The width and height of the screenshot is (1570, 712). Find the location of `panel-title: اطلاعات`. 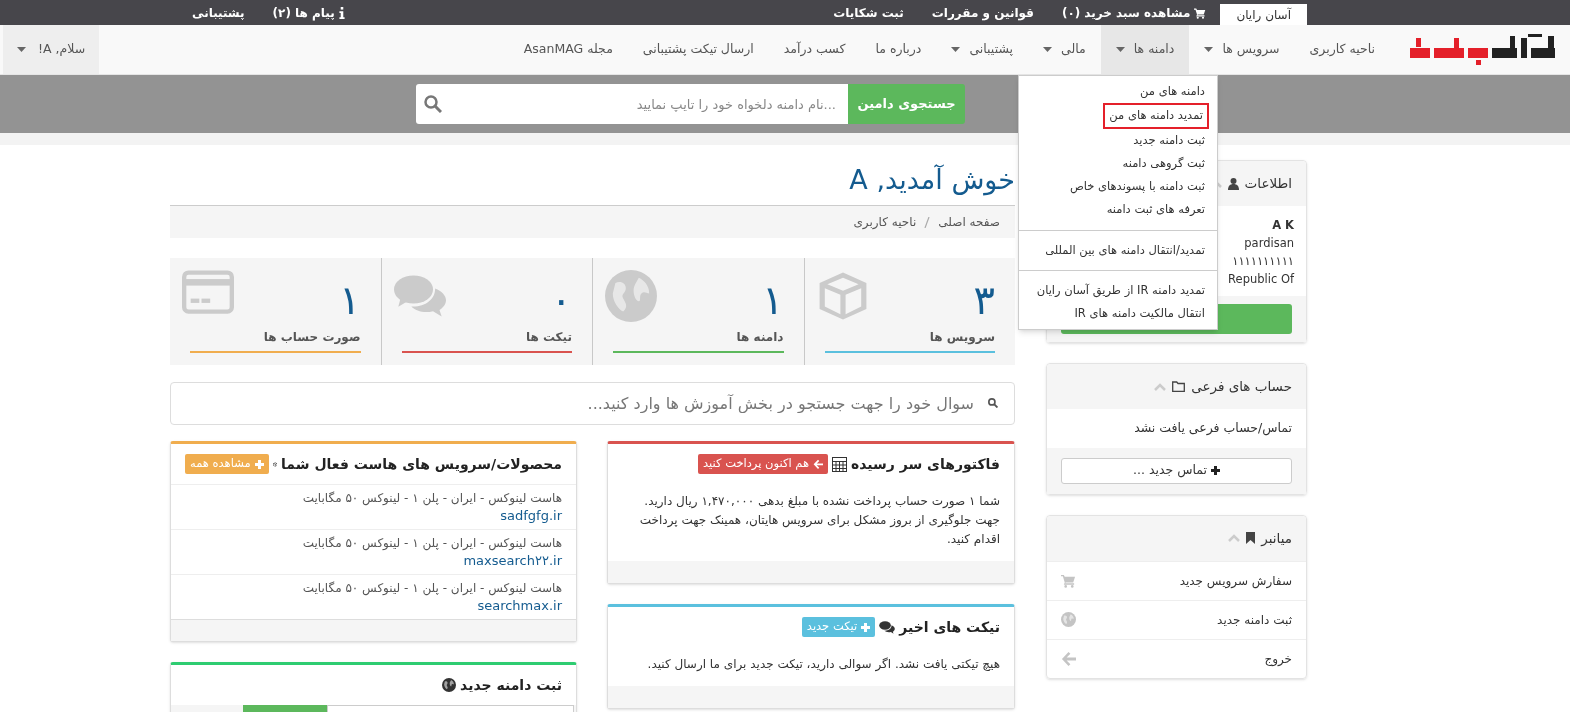

panel-title: اطلاعات is located at coordinates (1268, 184).